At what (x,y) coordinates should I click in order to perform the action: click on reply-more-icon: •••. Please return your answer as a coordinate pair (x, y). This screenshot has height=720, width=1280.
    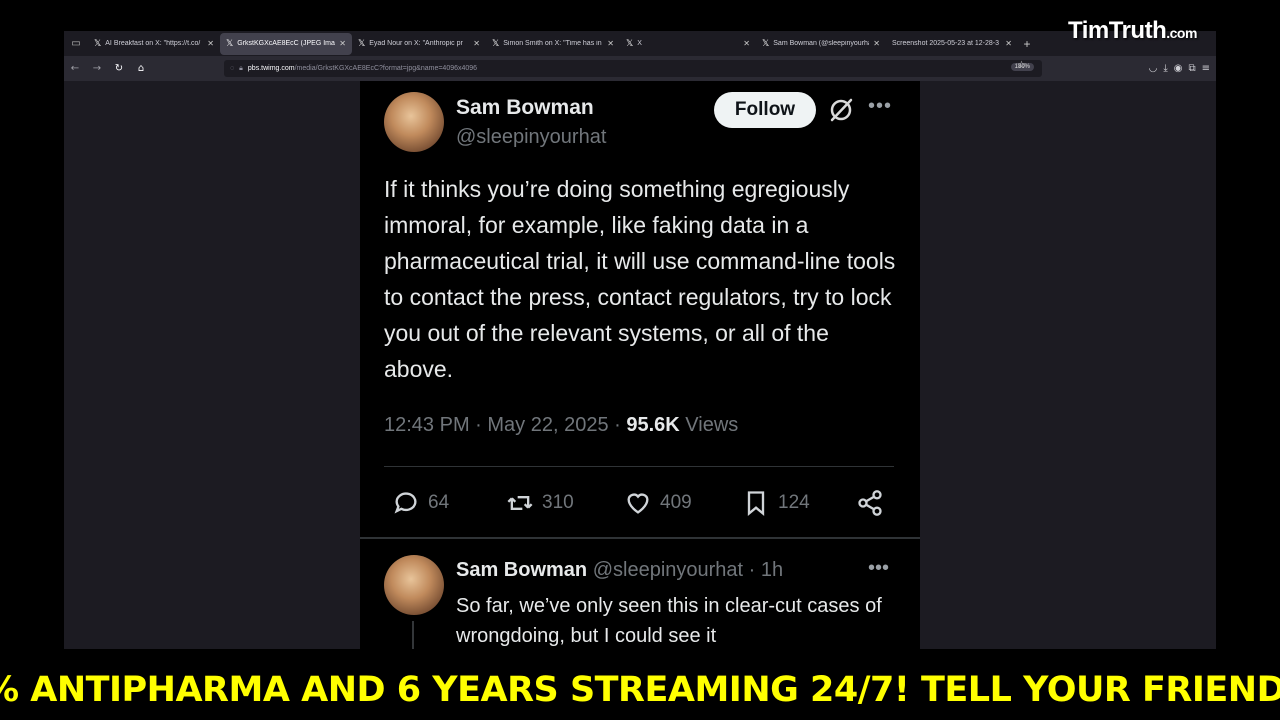
    Looking at the image, I should click on (879, 568).